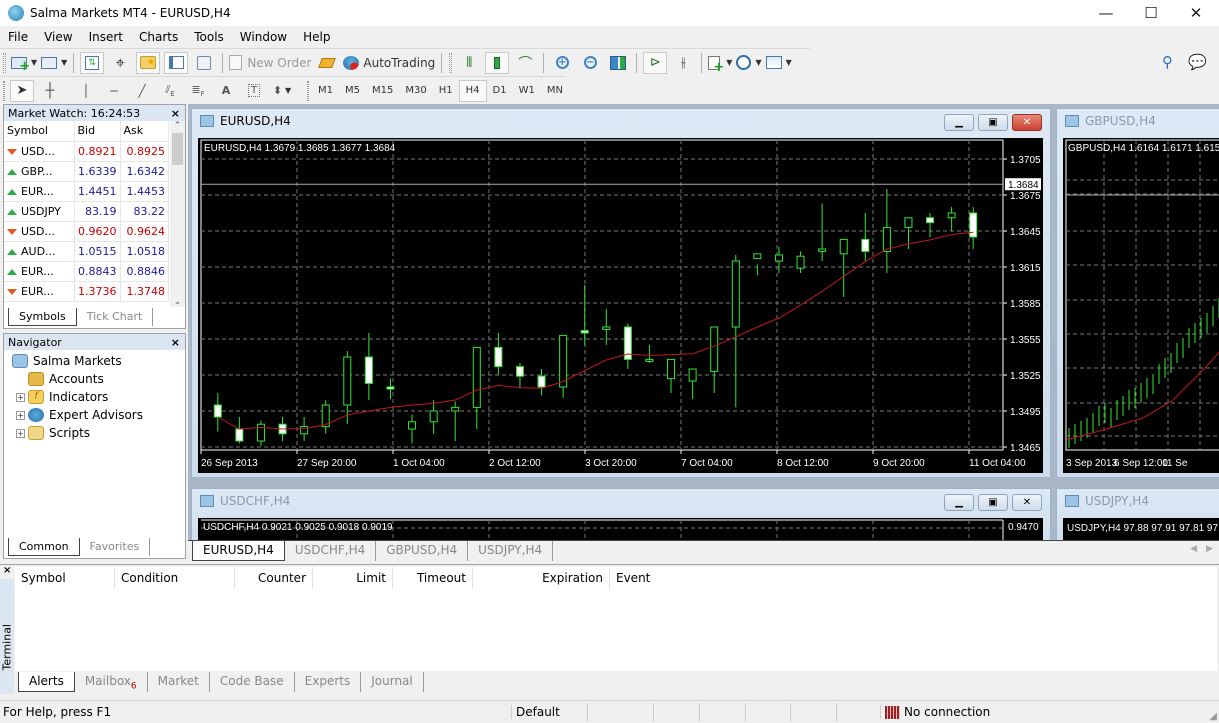  Describe the element at coordinates (86, 271) in the screenshot. I see `market-watch-row: EUR... 0.8843 0.8846` at that location.